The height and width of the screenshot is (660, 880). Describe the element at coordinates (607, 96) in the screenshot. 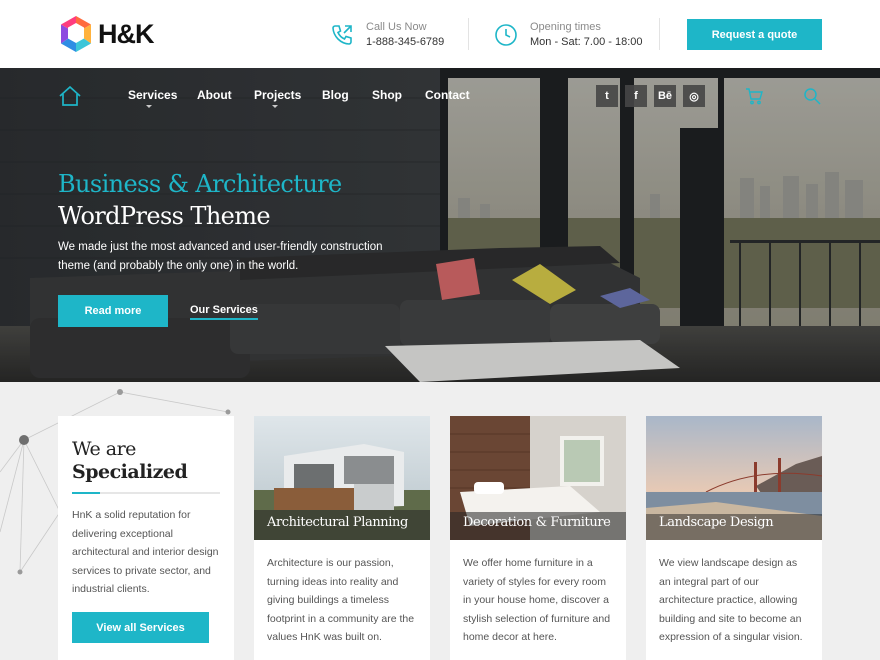

I see `twitter-icon: t` at that location.